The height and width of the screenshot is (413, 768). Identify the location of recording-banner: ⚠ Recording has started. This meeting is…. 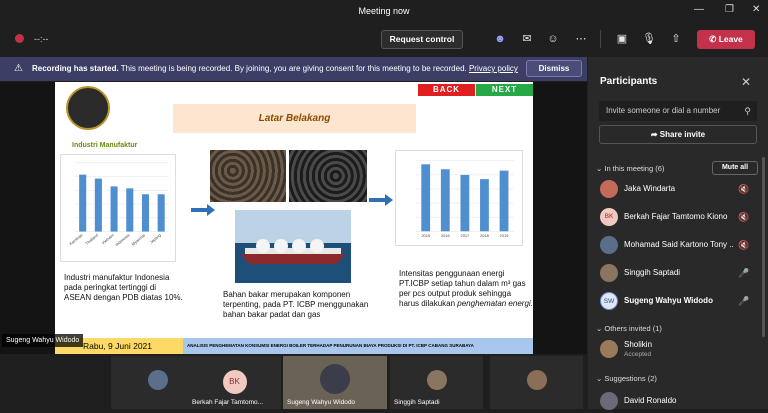
(293, 69).